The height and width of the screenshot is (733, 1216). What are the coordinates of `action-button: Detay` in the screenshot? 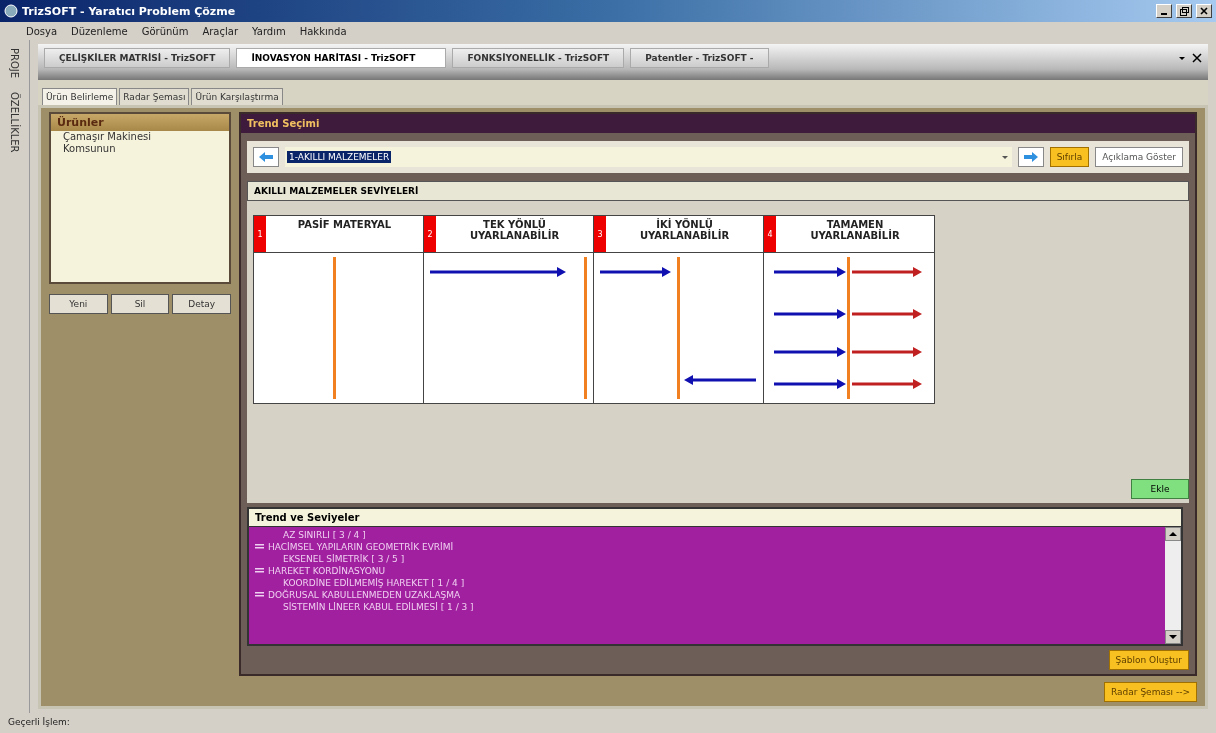 It's located at (201, 304).